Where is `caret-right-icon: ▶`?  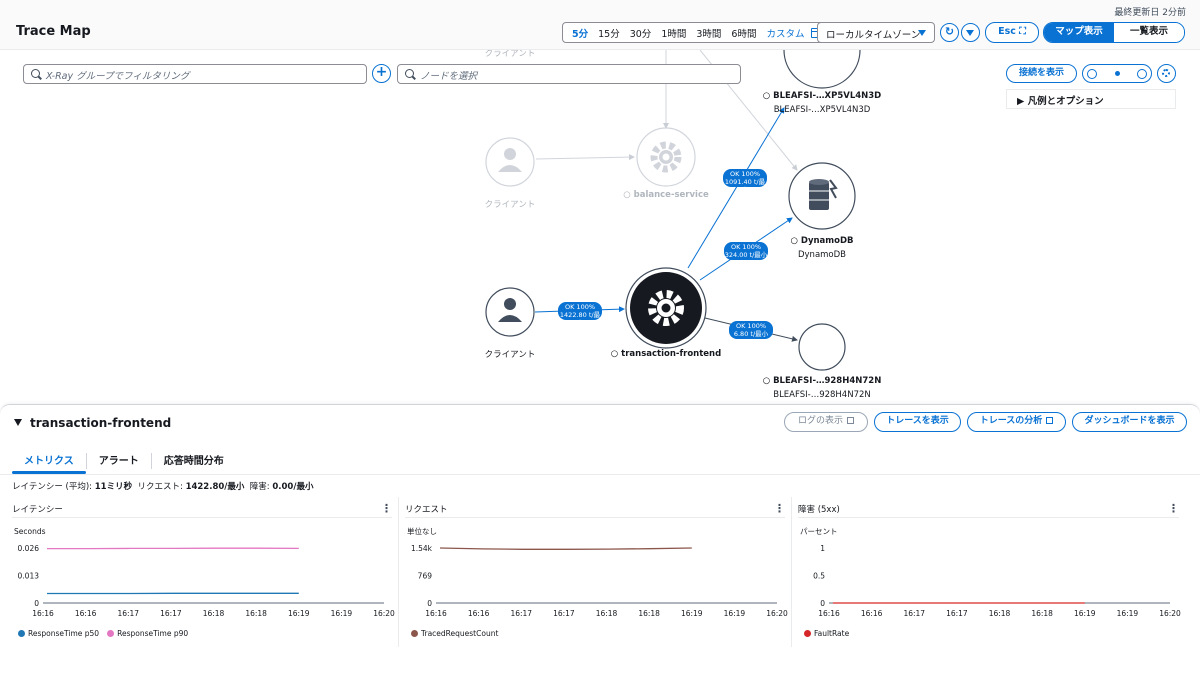
caret-right-icon: ▶ is located at coordinates (1022, 101).